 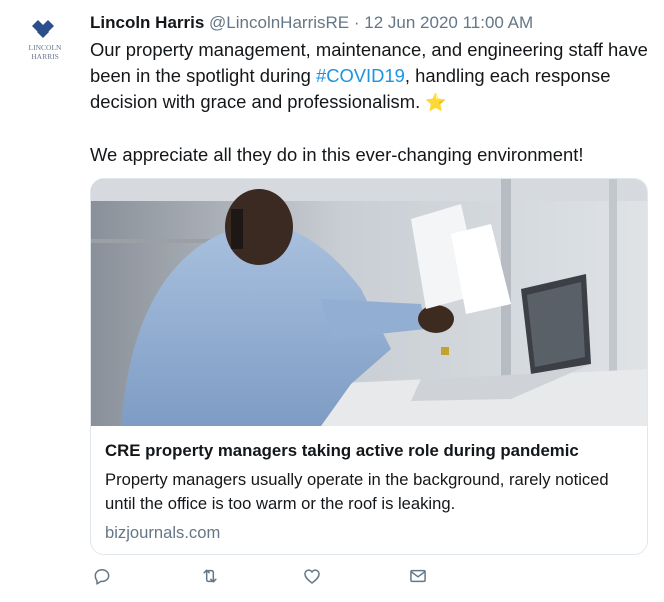 I want to click on retweet-button, so click(x=210, y=576).